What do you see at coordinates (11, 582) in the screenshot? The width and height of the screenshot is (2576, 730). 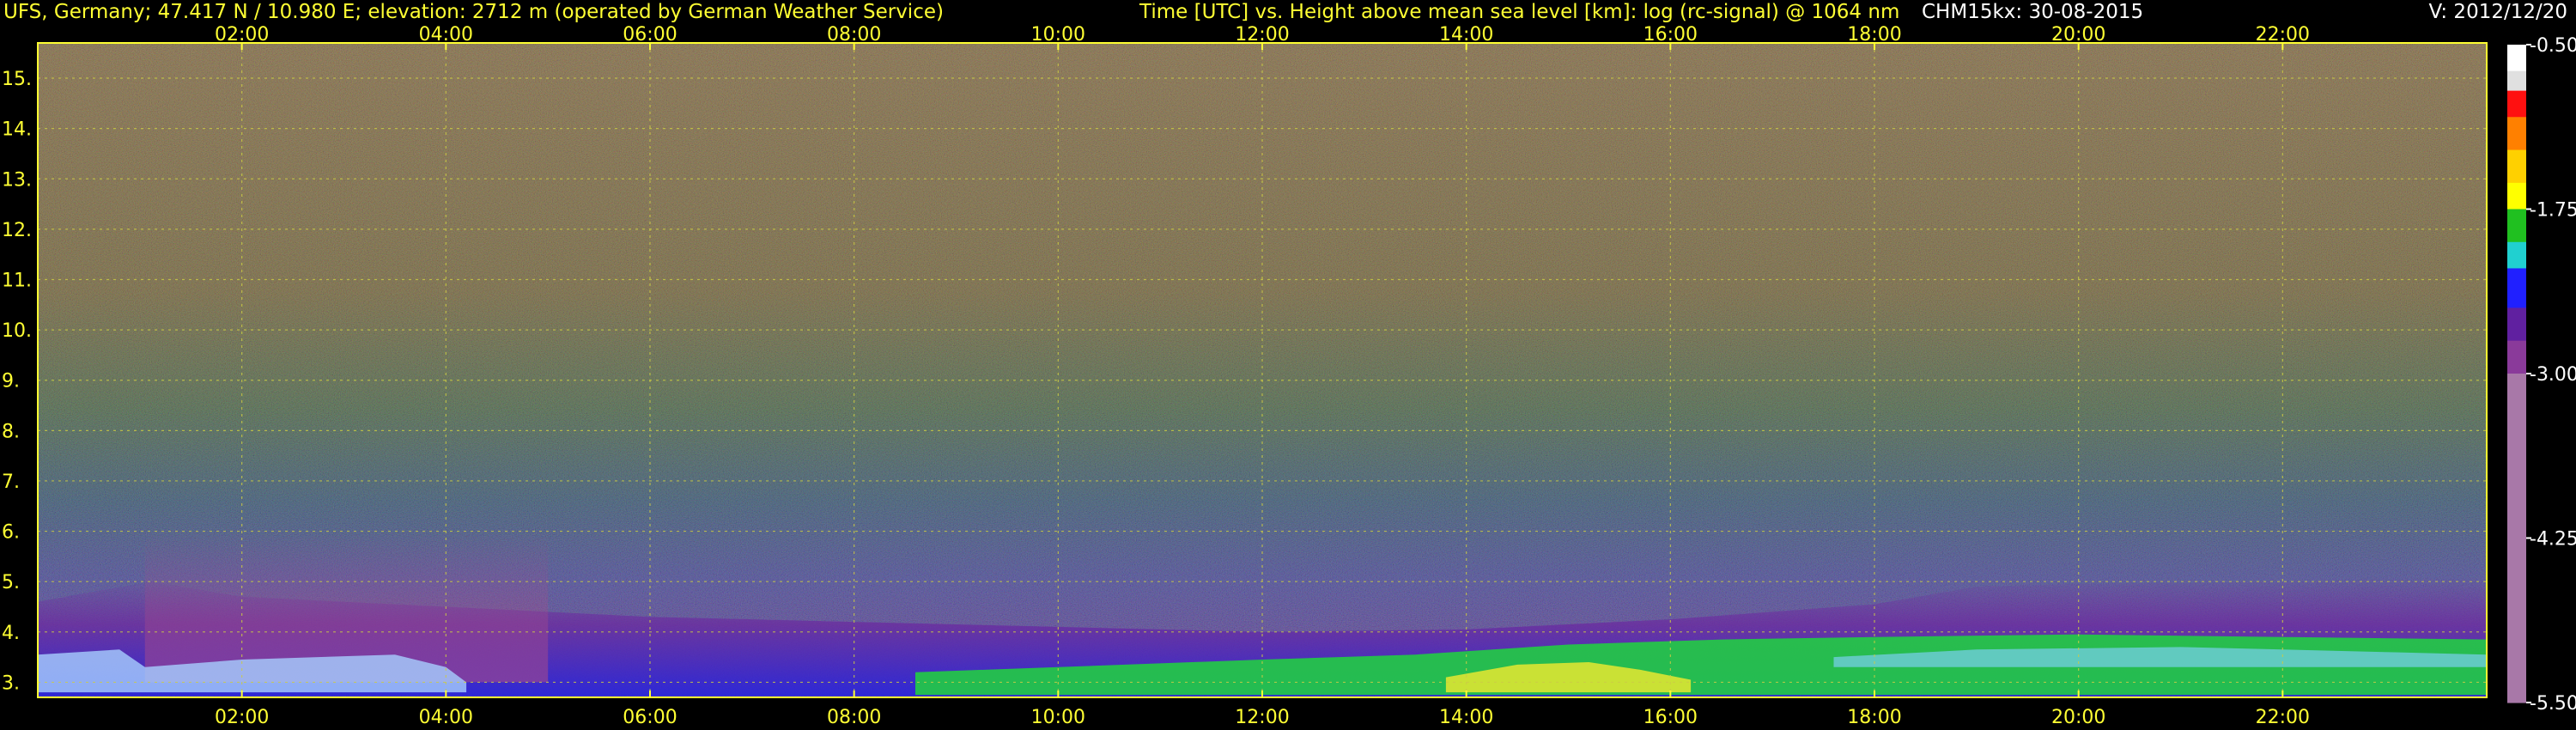 I see `y-tick-label: 5.` at bounding box center [11, 582].